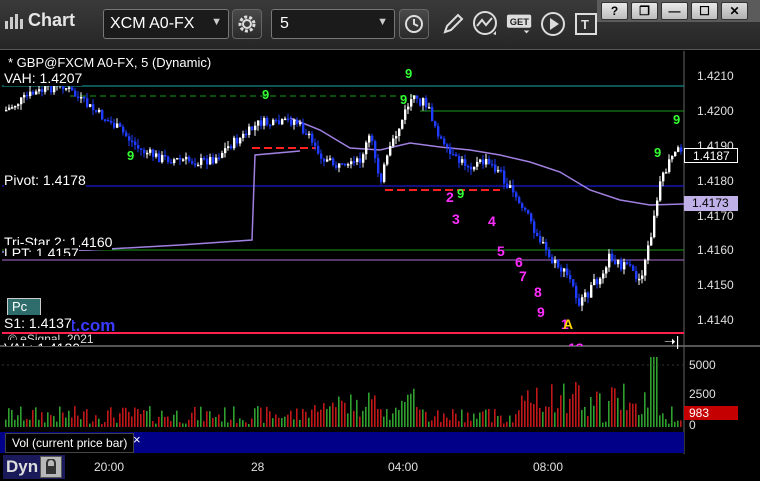 This screenshot has height=481, width=760. Describe the element at coordinates (258, 467) in the screenshot. I see `time-tick: 28` at that location.